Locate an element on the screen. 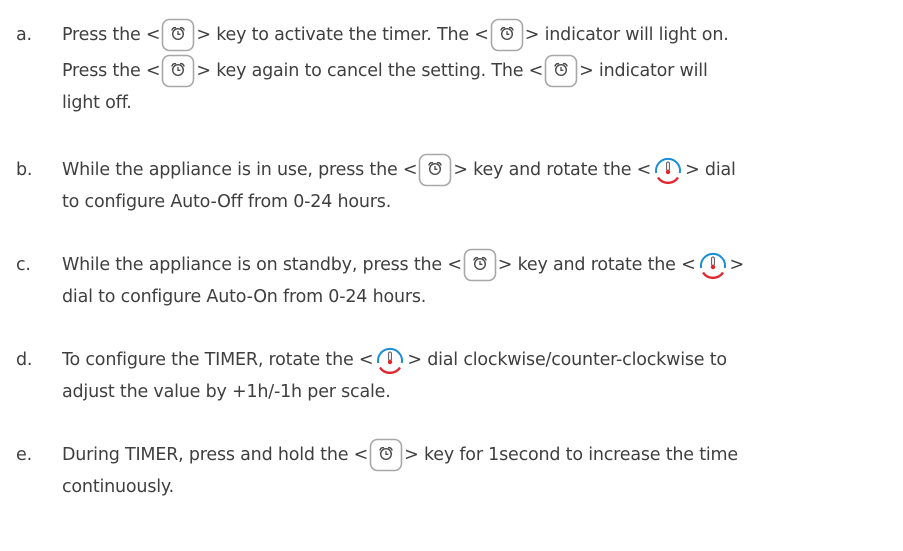 This screenshot has width=903, height=551. list-marker: b. is located at coordinates (24, 170).